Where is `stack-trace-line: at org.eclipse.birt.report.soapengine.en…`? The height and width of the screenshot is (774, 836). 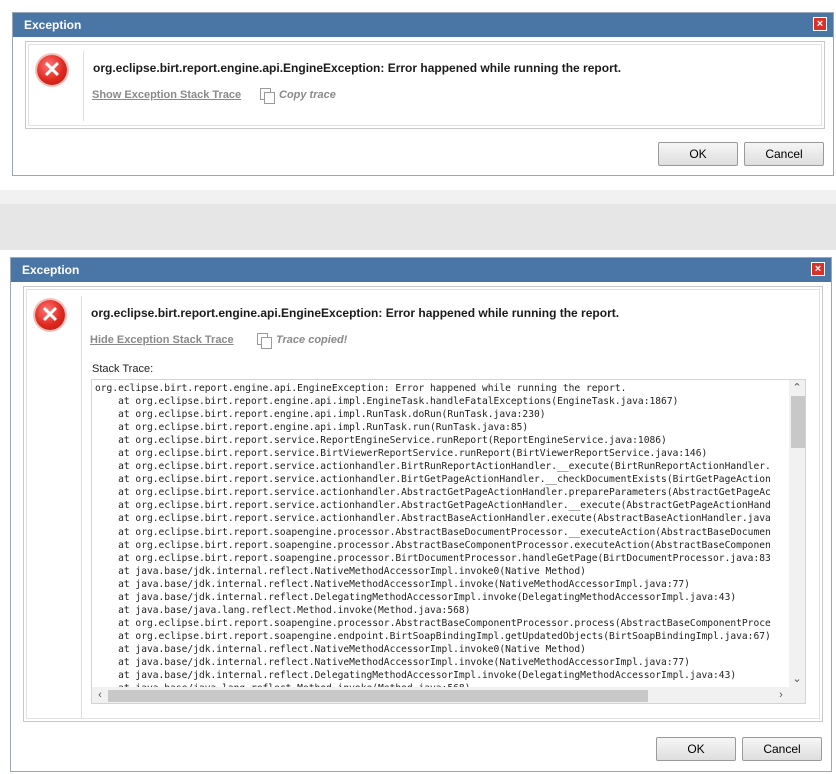
stack-trace-line: at org.eclipse.birt.report.soapengine.en… is located at coordinates (433, 636).